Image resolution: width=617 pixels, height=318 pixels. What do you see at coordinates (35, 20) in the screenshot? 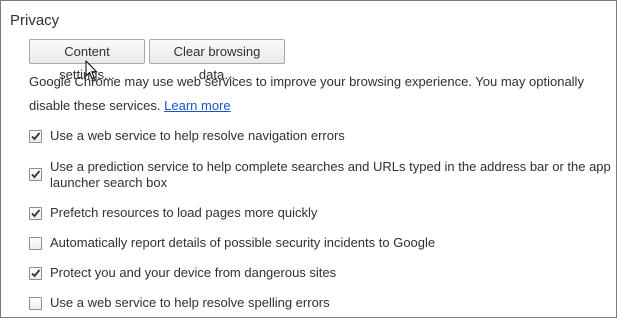
I see `section-title: Privacy` at bounding box center [35, 20].